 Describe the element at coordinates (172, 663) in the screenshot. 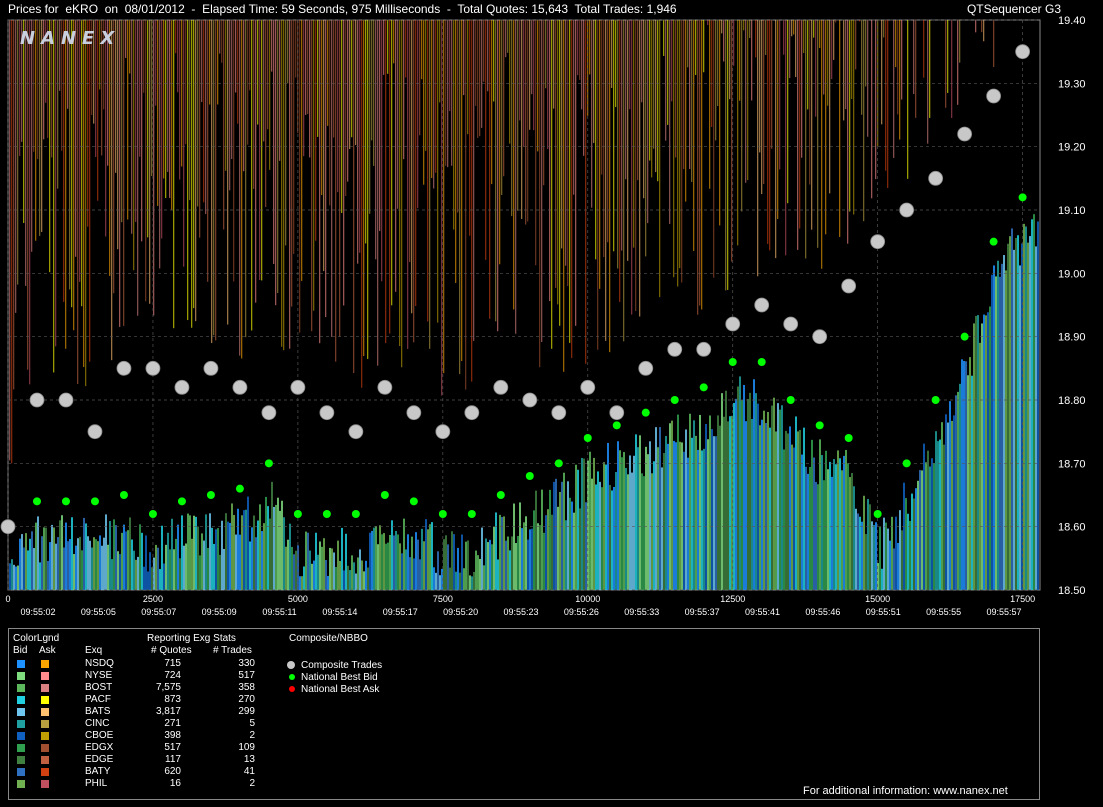

I see `quotes-count: 715` at that location.